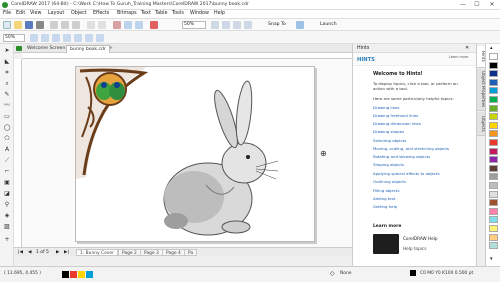 The image size is (500, 282). Describe the element at coordinates (215, 25) in the screenshot. I see `full-screen-icon` at that location.